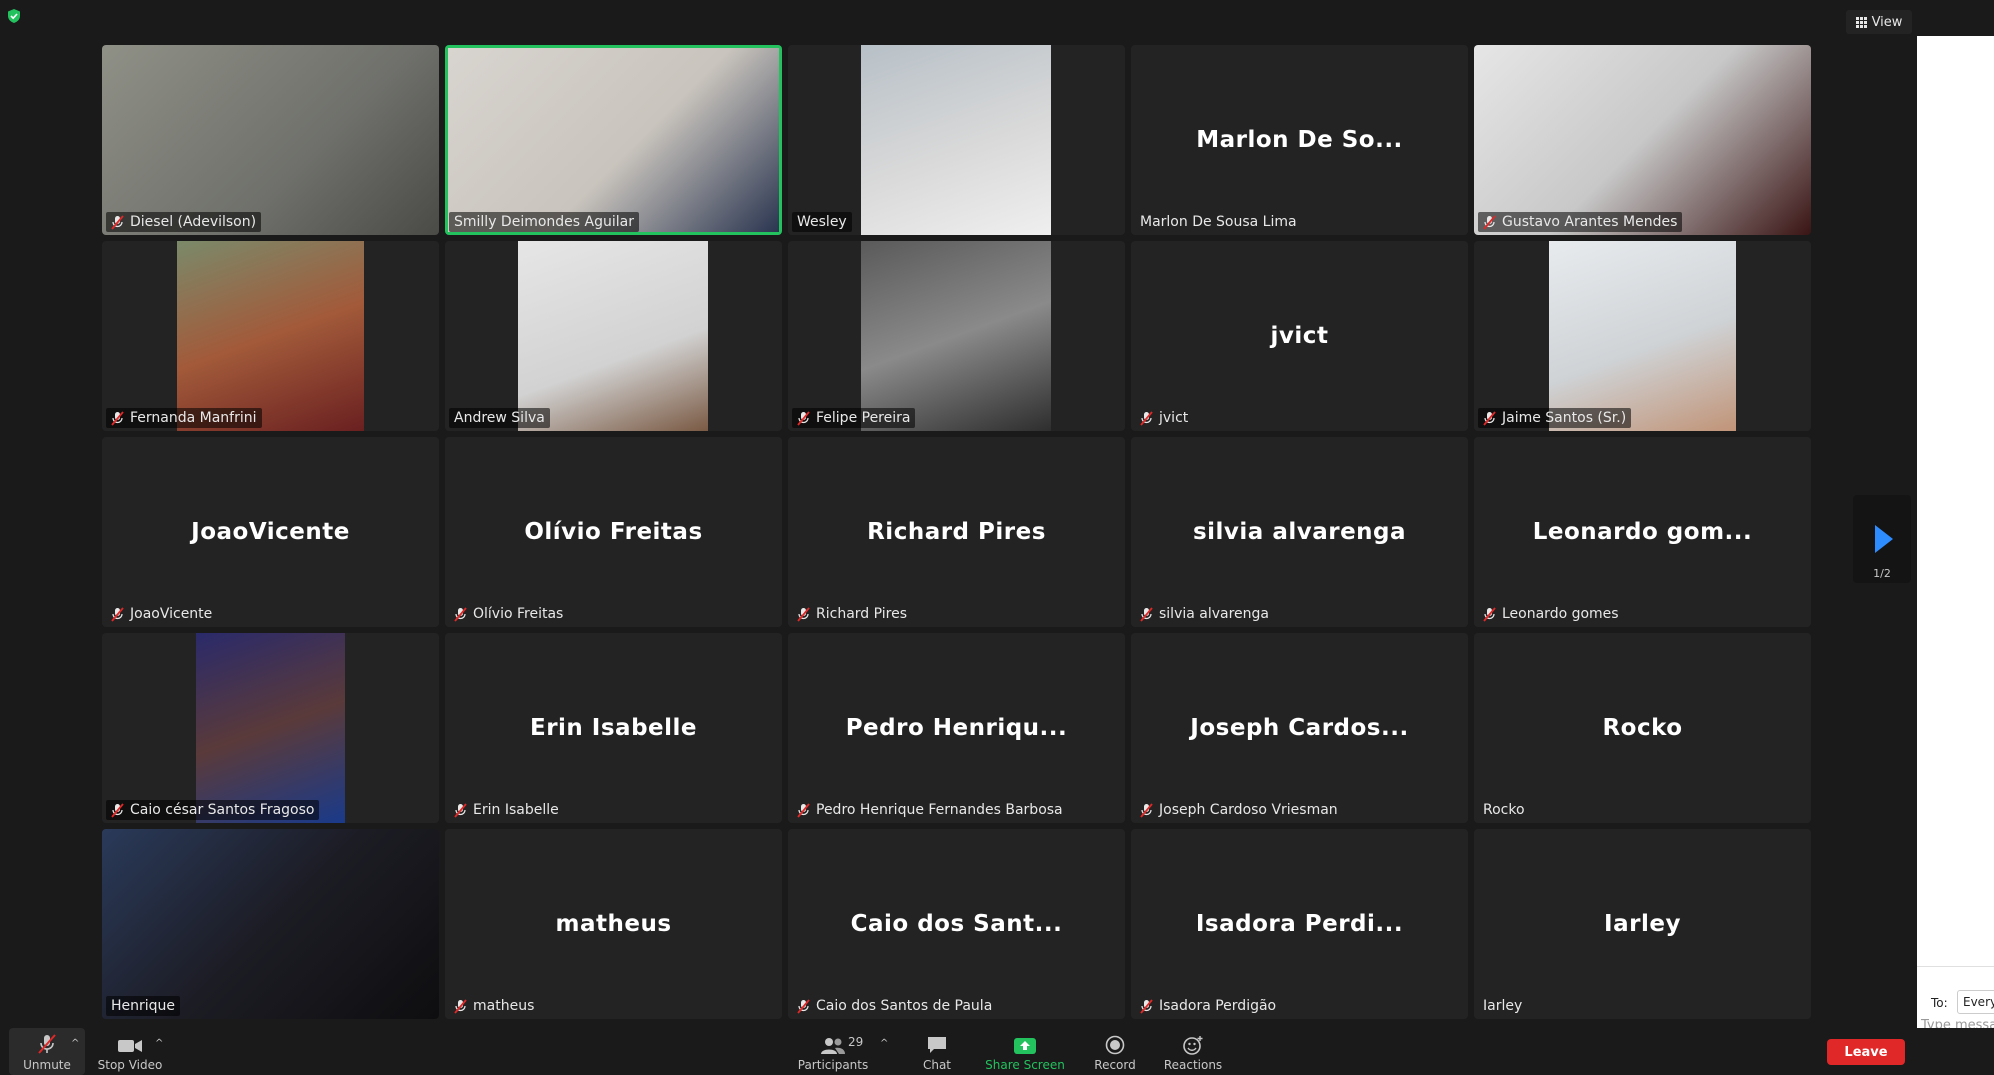 This screenshot has height=1075, width=1994. I want to click on participant-name: Marlon De Sousa Lima, so click(1218, 222).